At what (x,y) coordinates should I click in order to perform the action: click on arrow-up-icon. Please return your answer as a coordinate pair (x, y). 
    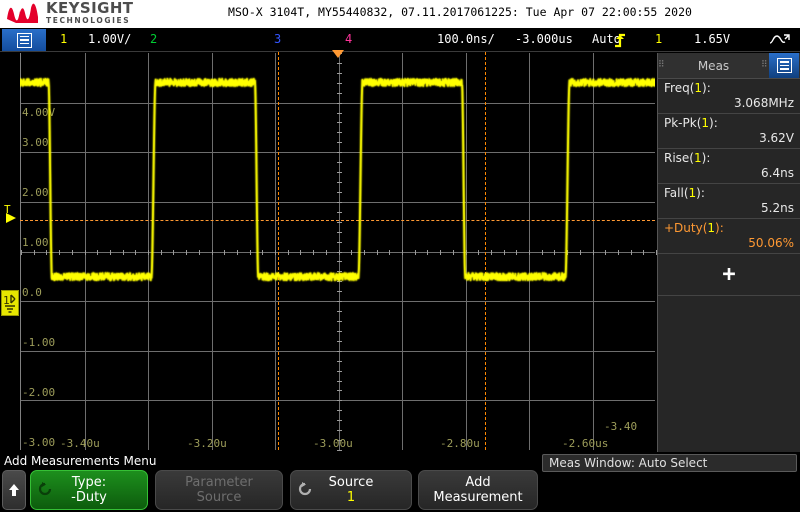
    Looking at the image, I should click on (14, 490).